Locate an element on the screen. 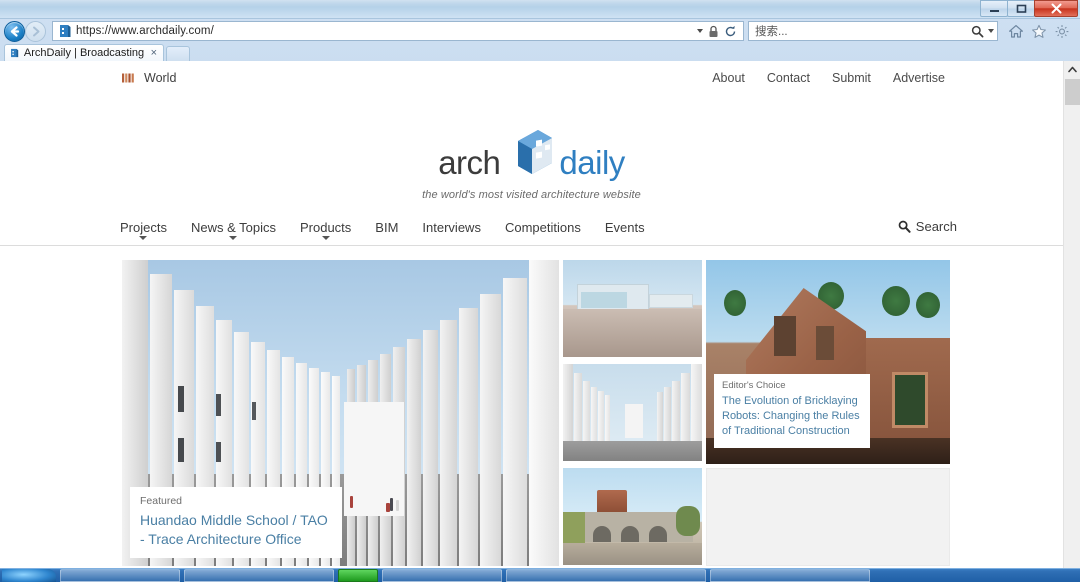  address-bar-icons is located at coordinates (719, 31).